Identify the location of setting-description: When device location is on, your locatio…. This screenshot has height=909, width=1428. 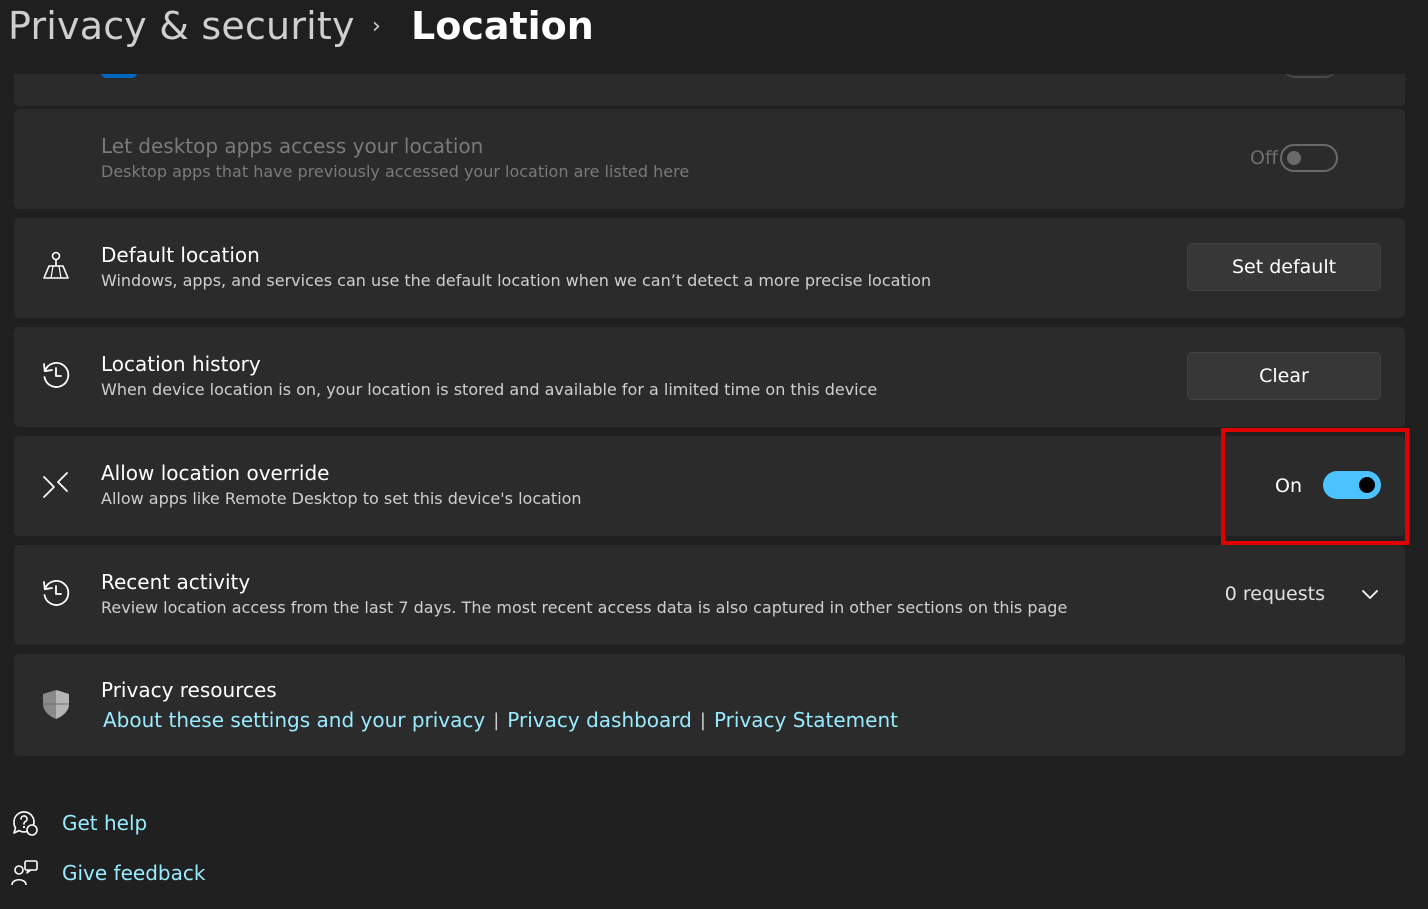
(489, 389).